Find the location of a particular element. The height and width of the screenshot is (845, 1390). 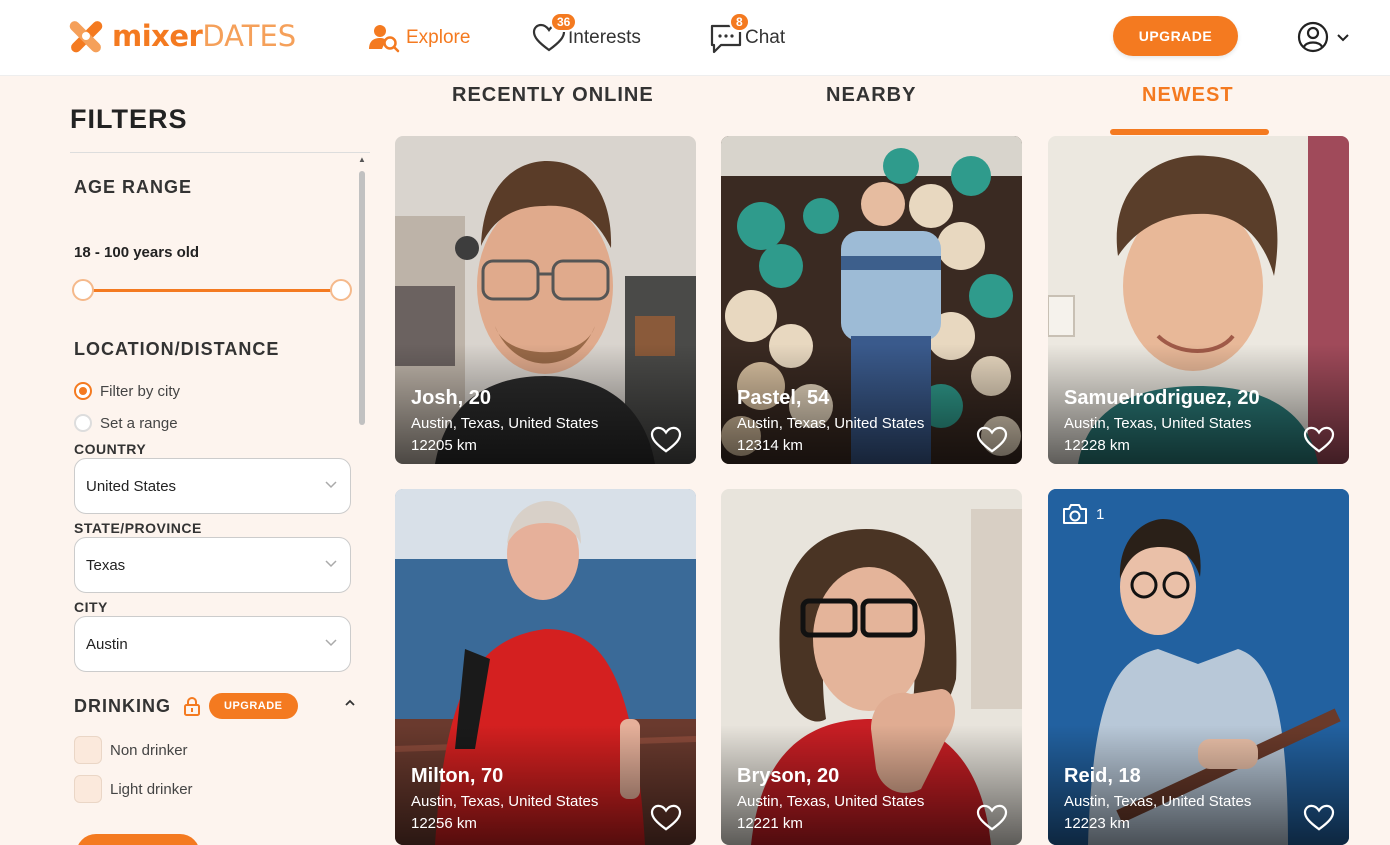

radio-set-a-range: Set a range is located at coordinates (126, 423).